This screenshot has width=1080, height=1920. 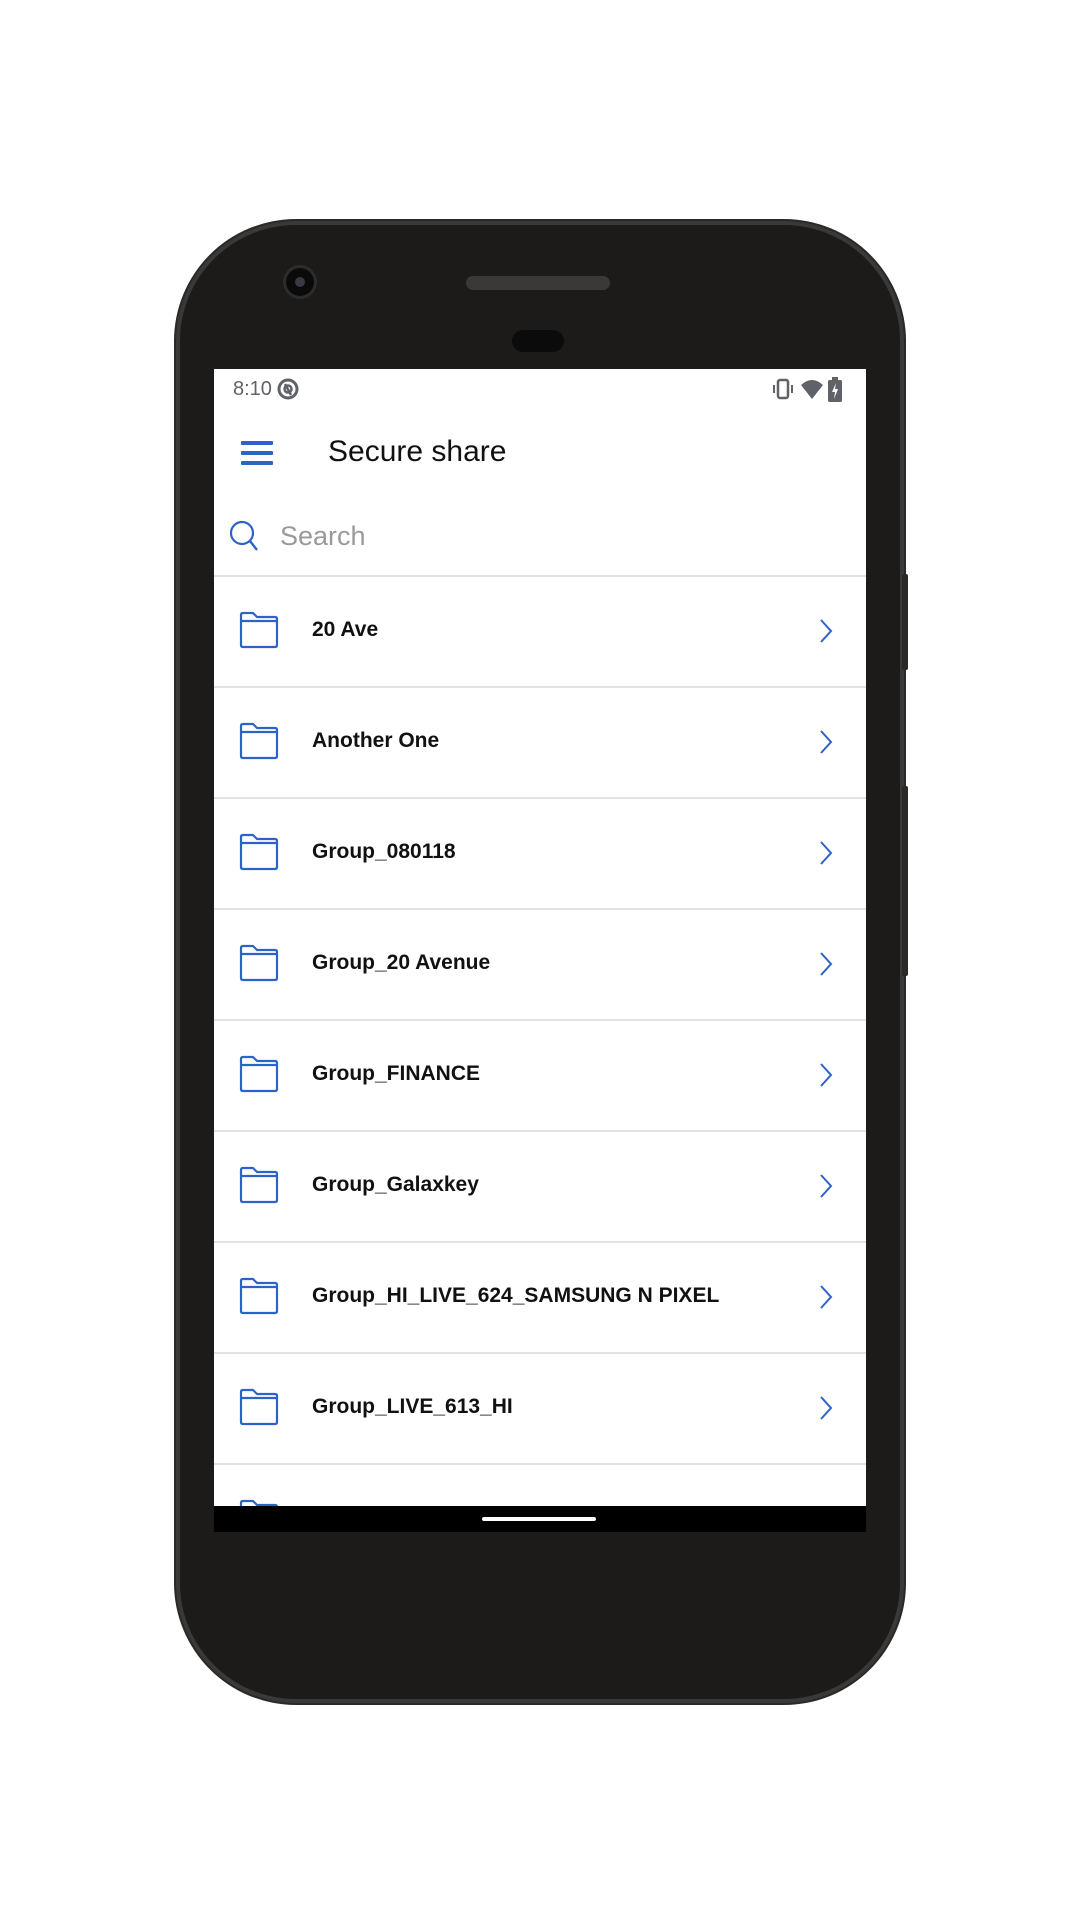 I want to click on folder-list-item: Another One, so click(x=540, y=743).